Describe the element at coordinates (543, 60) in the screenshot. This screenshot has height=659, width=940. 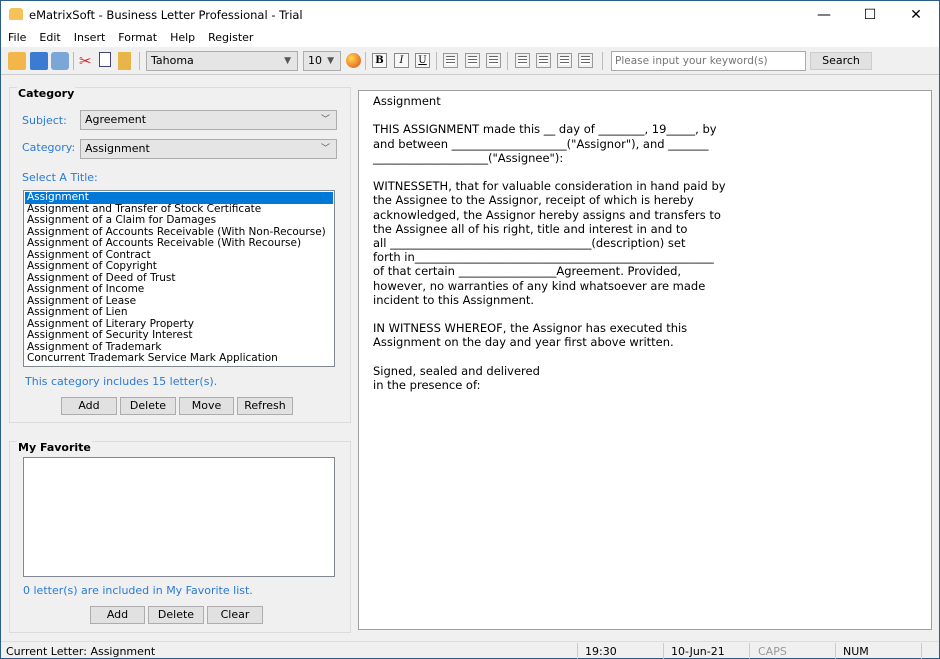
I see `bullet-list-icon` at that location.